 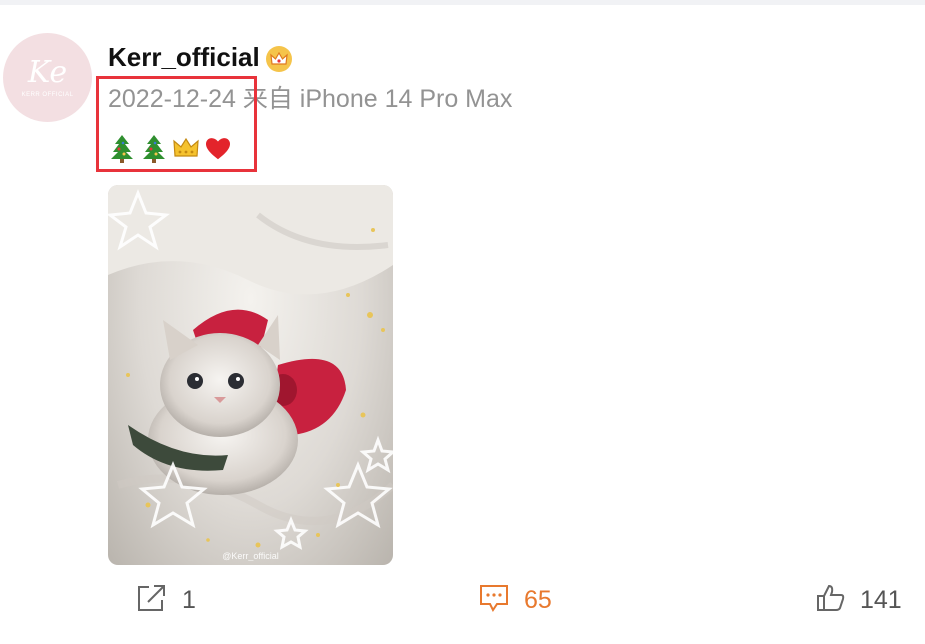 What do you see at coordinates (47, 72) in the screenshot?
I see `avatar-logo-text: Ke` at bounding box center [47, 72].